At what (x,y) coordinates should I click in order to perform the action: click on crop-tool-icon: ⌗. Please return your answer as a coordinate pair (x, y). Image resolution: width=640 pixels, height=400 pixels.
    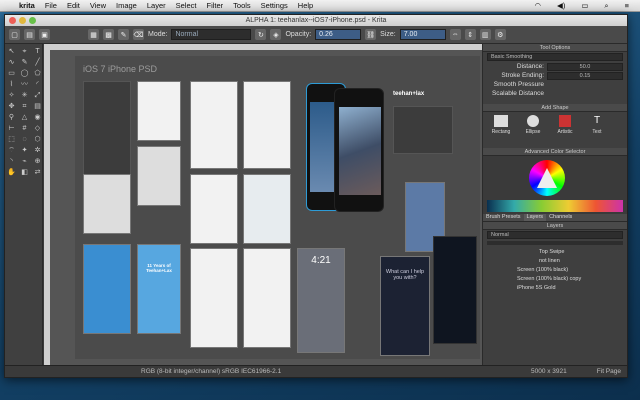
    Looking at the image, I should click on (24, 107).